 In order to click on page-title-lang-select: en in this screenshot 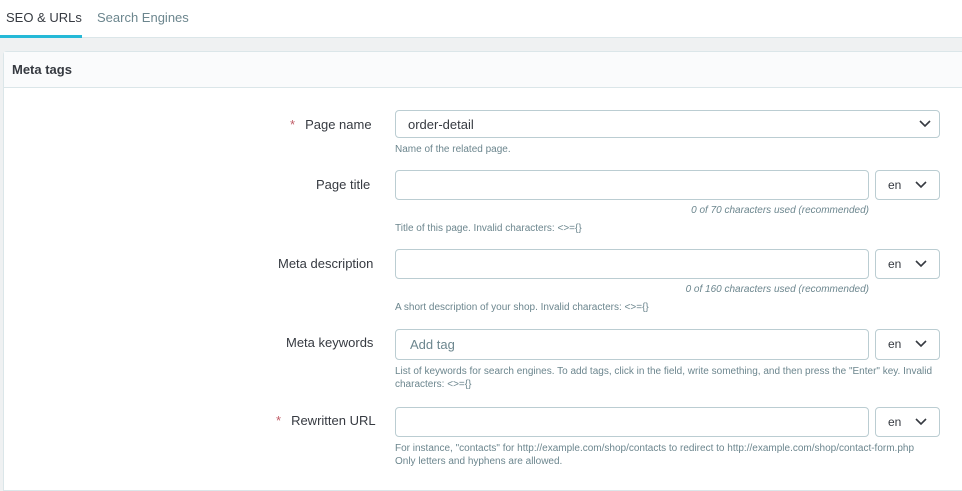, I will do `click(907, 185)`.